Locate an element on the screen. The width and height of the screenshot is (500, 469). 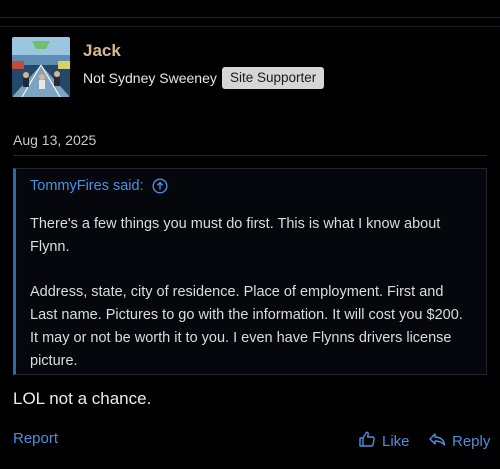
post-author: Jack is located at coordinates (102, 51).